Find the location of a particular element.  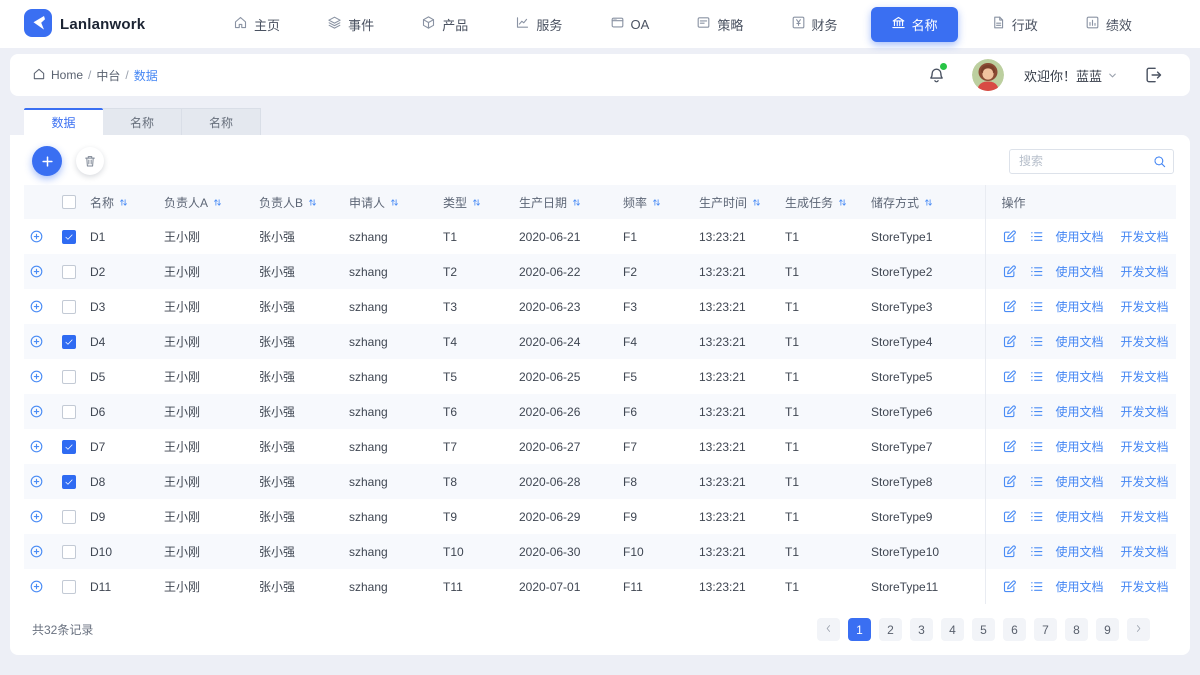

page-button-1: 1 is located at coordinates (859, 629).